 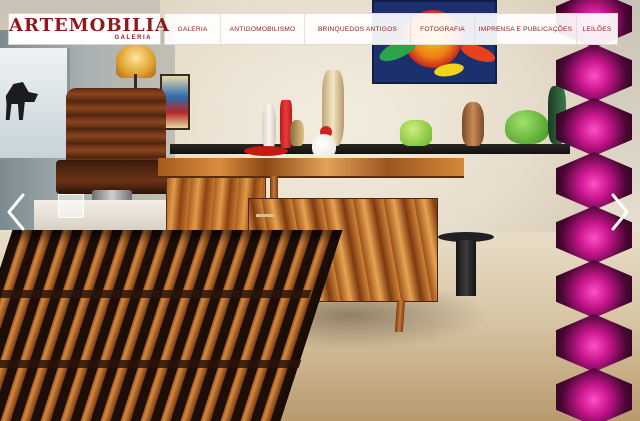 What do you see at coordinates (526, 29) in the screenshot?
I see `nav-item-imprensa-e-publicacoes: IMPRENSA E PUBLICAÇÕES` at bounding box center [526, 29].